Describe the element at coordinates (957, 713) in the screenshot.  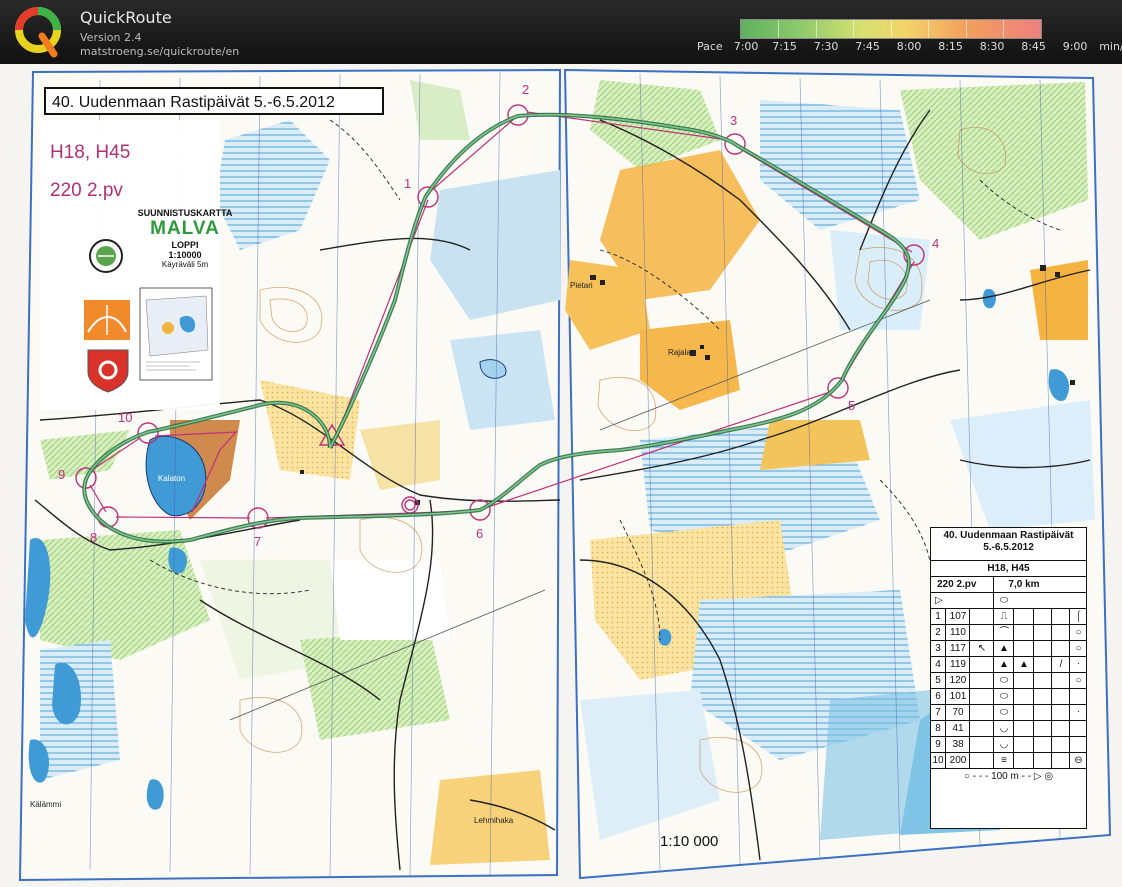
I see `cd-row-code: 70` at that location.